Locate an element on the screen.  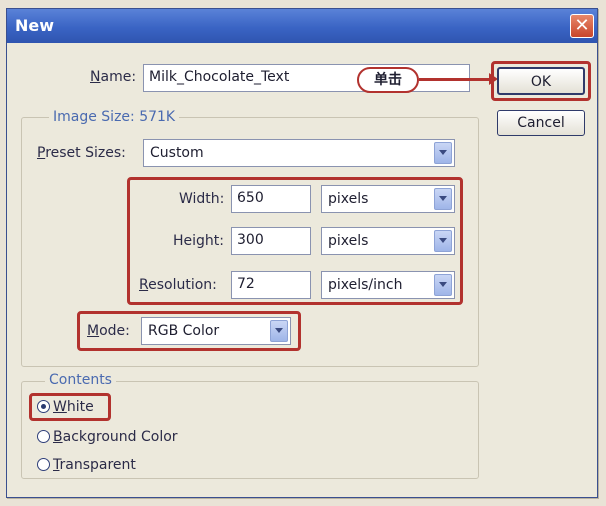
width-label: Width: is located at coordinates (202, 199).